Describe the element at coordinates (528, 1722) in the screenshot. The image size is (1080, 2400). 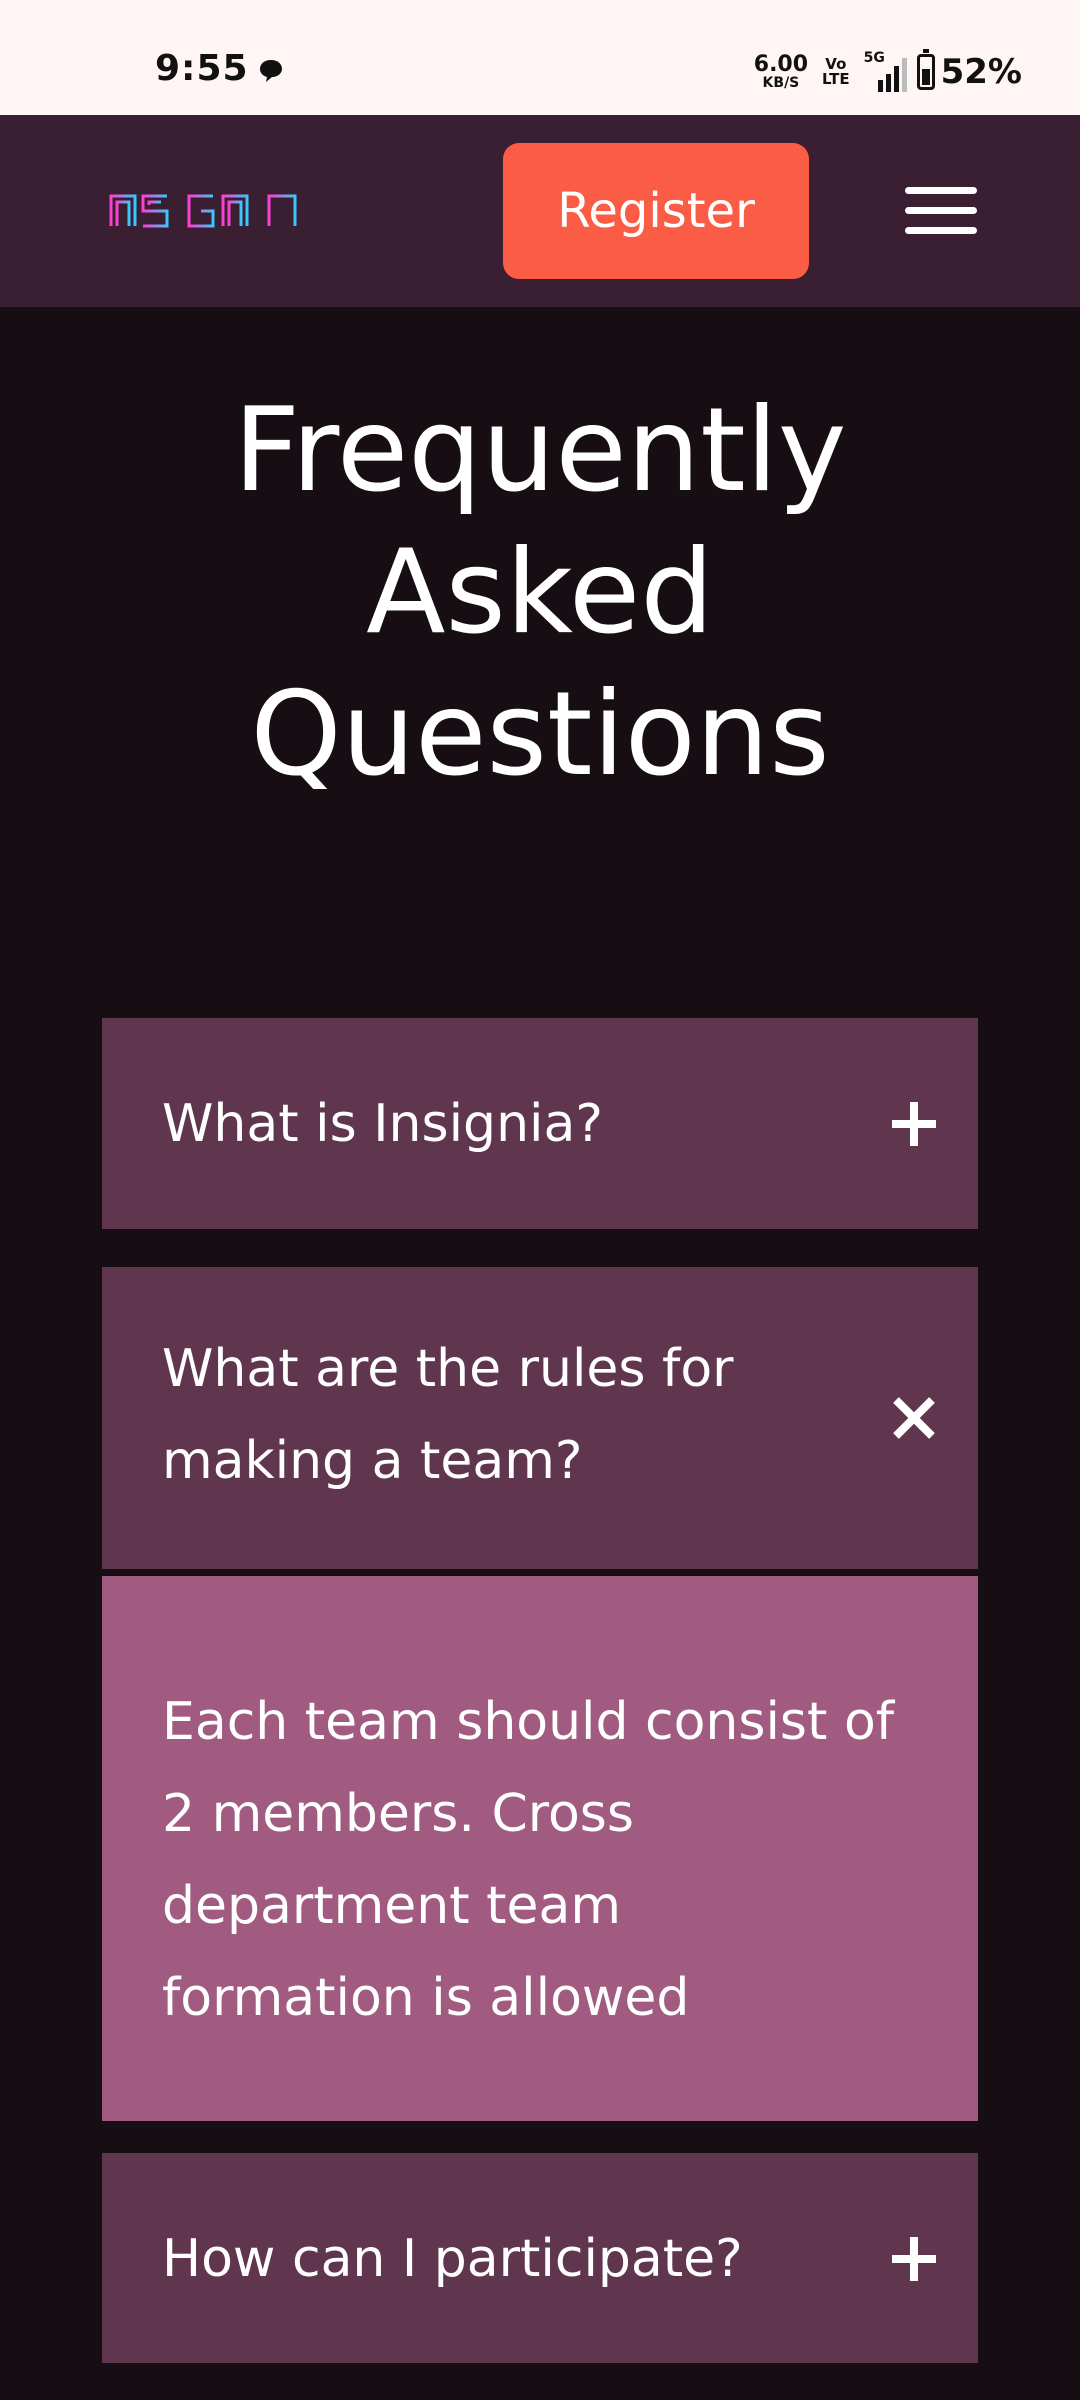
I see `faq-answer-line-1: Each team should consist of` at that location.